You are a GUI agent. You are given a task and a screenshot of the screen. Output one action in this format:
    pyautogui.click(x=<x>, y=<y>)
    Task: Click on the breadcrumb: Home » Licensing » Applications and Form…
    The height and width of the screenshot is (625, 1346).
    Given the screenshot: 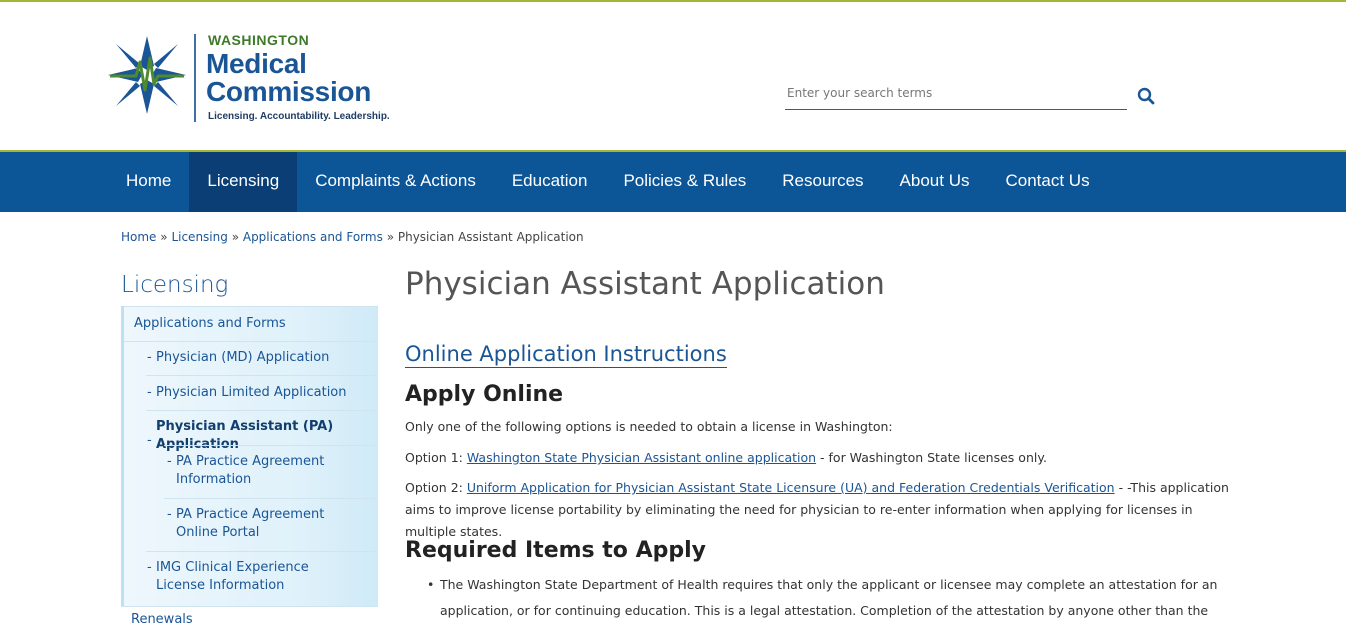 What is the action you would take?
    pyautogui.click(x=352, y=237)
    